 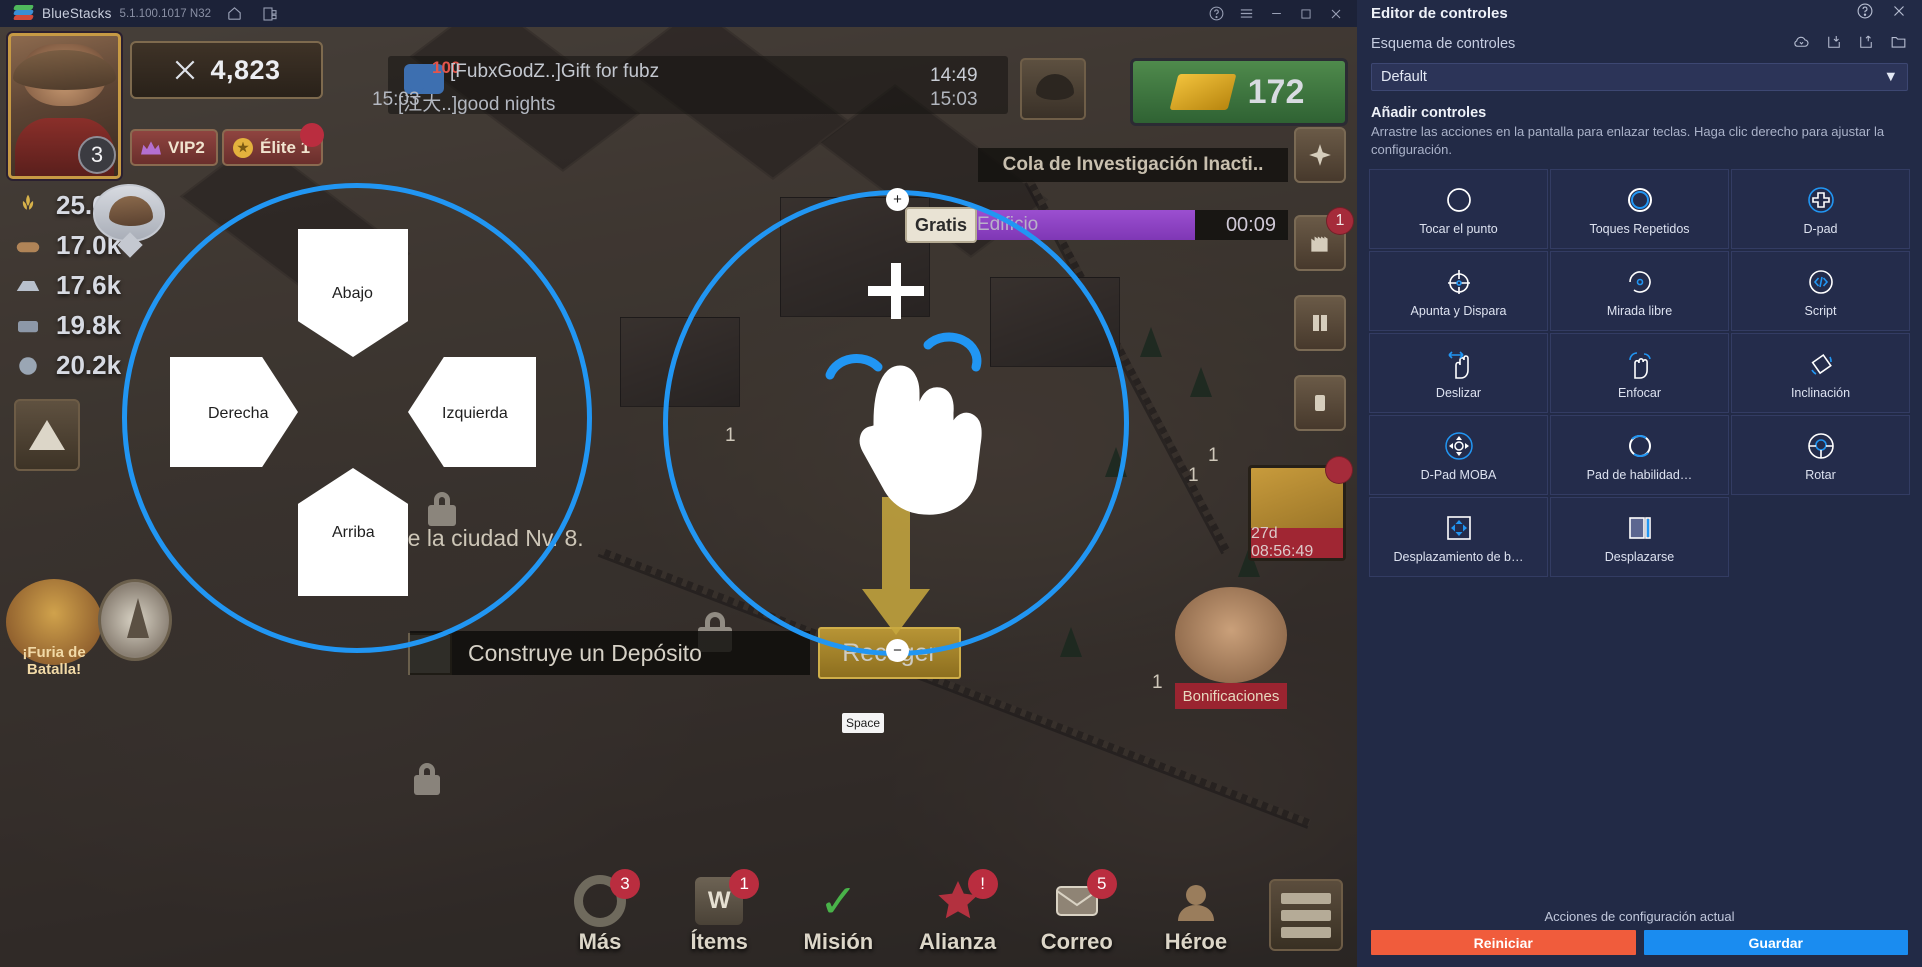 I want to click on dpad-label-up: Arriba, so click(x=353, y=532).